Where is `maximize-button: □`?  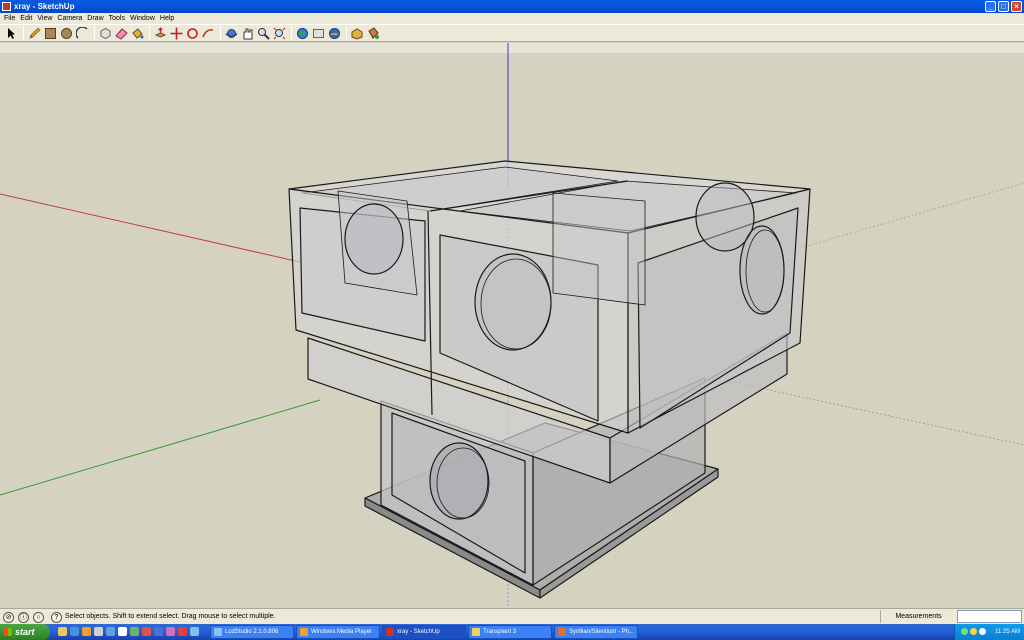
maximize-button: □ is located at coordinates (1003, 6).